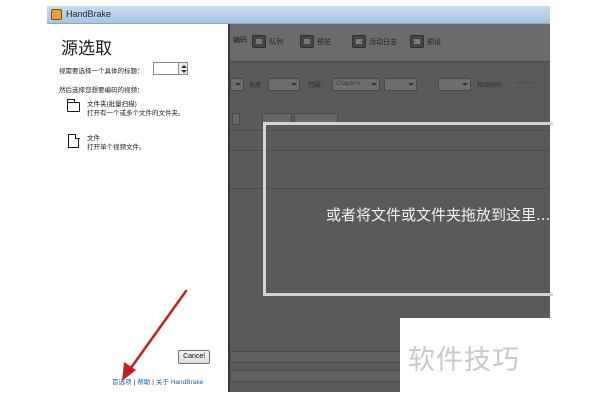 This screenshot has width=600, height=400. I want to click on activity-log-icon, so click(359, 41).